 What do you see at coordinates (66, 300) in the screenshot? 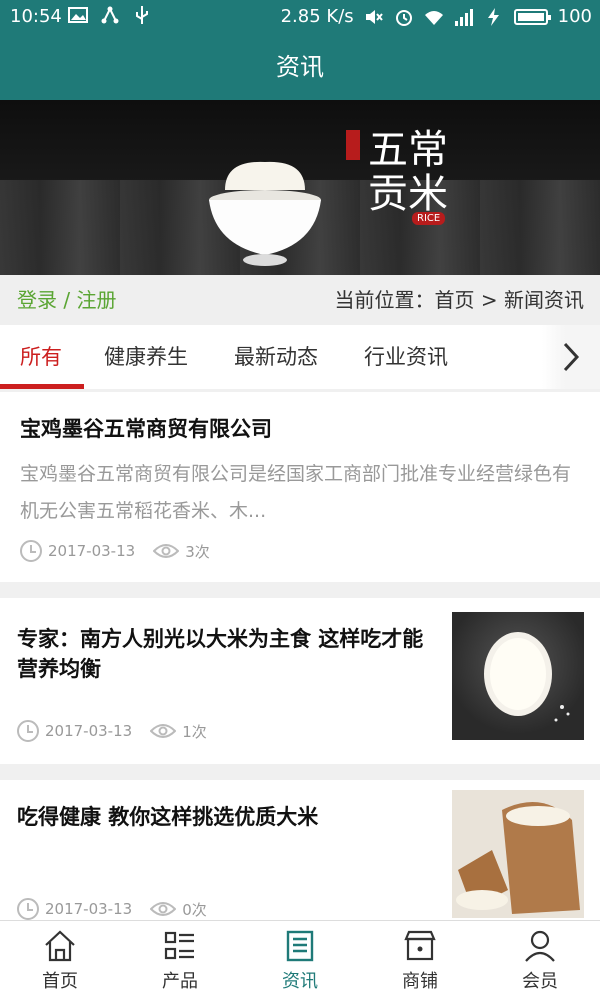
I see `login-register-link: 登录 / 注册` at bounding box center [66, 300].